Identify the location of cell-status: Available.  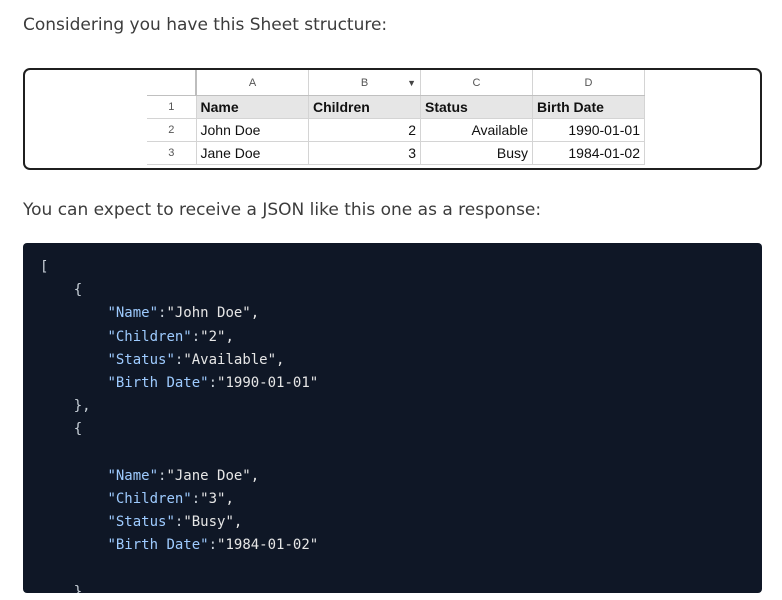
(476, 130).